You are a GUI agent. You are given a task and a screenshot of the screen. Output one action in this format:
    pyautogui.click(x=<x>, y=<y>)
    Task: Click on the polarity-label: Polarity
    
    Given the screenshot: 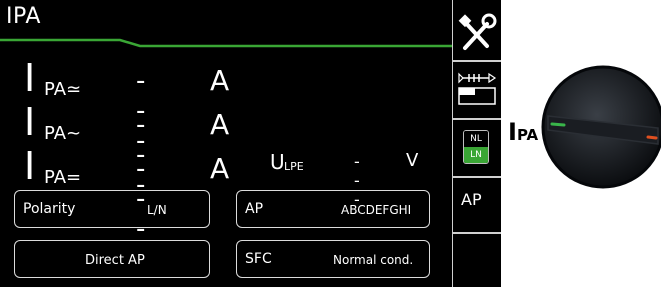 What is the action you would take?
    pyautogui.click(x=49, y=209)
    